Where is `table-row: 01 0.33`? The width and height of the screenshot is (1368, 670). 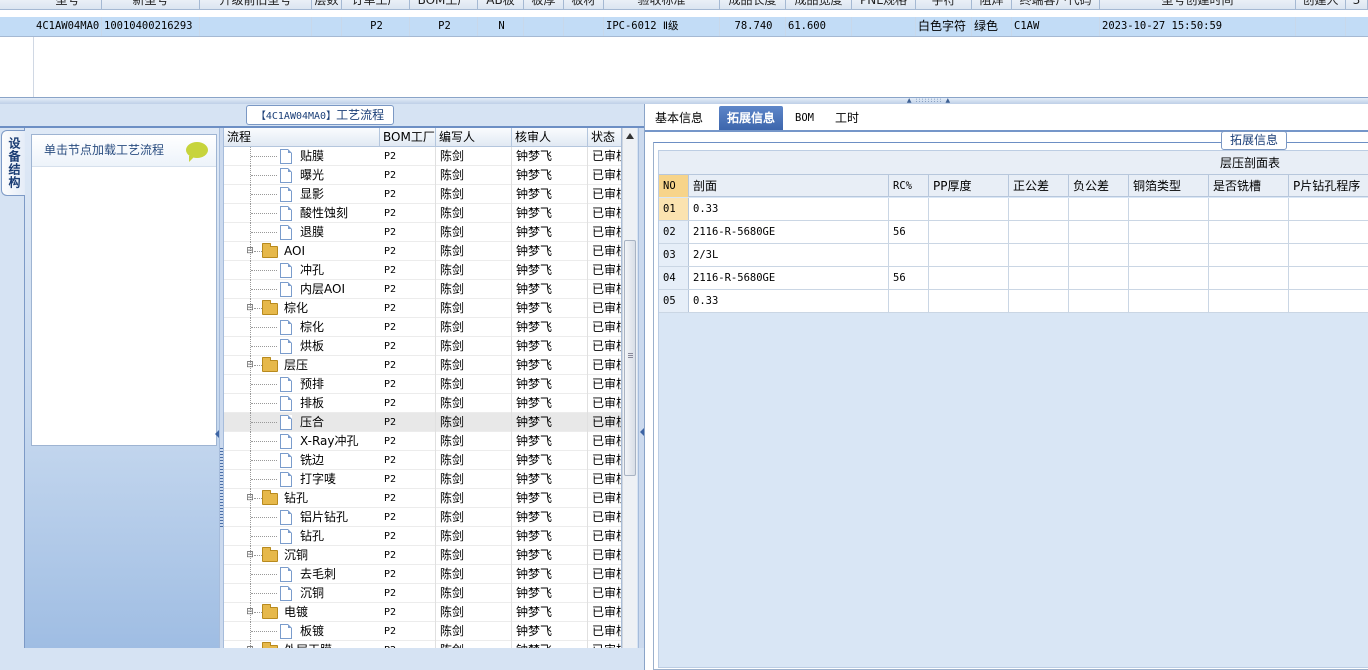 table-row: 01 0.33 is located at coordinates (1013, 209).